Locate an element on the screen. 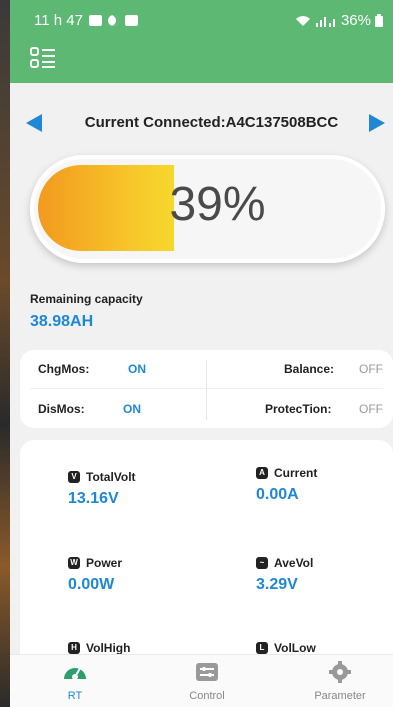  ave-vol-label: AveVol is located at coordinates (294, 563).